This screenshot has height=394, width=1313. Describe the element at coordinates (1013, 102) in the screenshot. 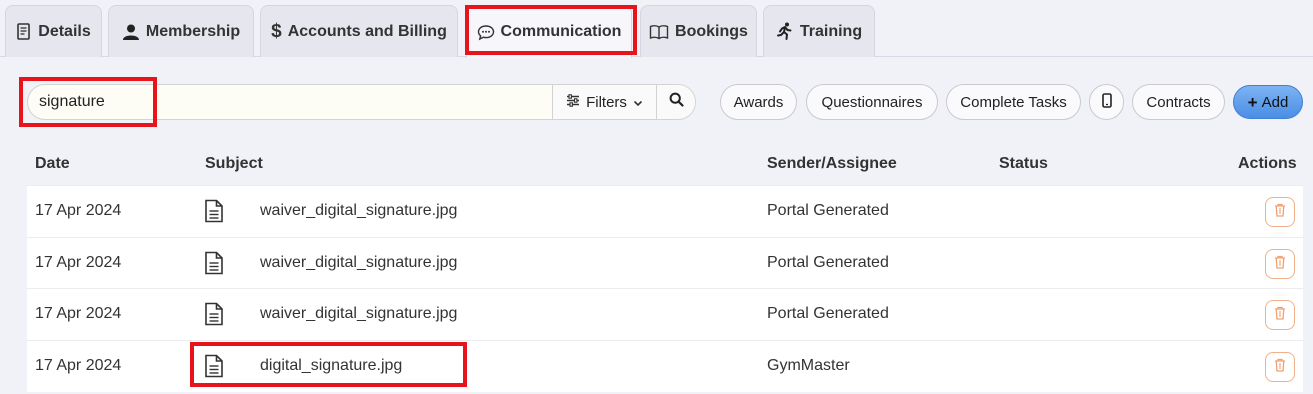

I see `complete-tasks-button: Complete Tasks` at that location.